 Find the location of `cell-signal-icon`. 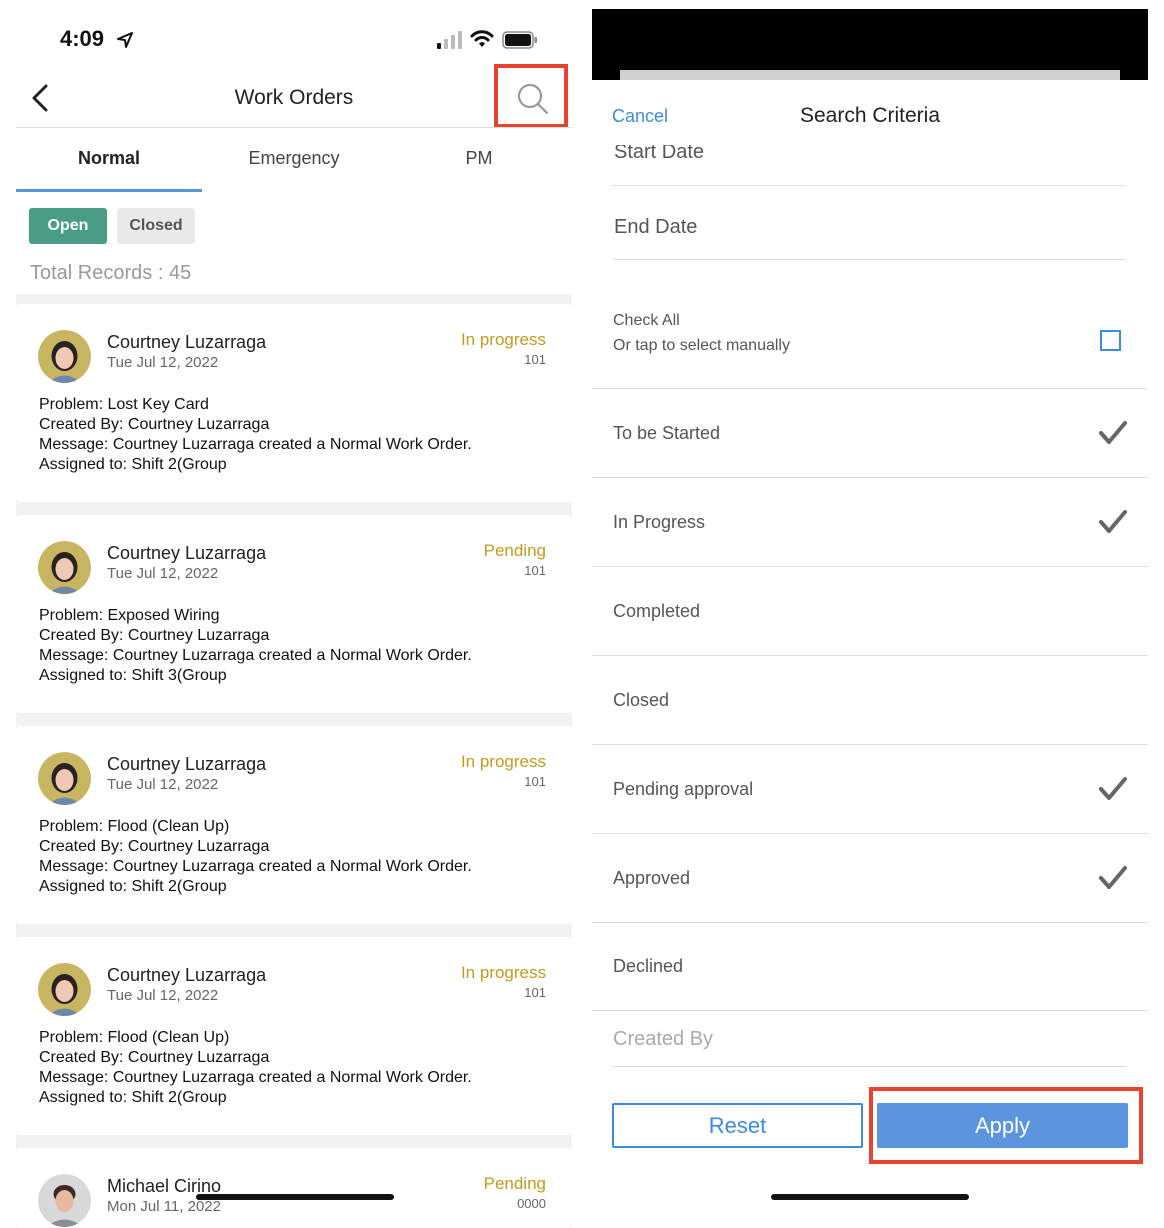

cell-signal-icon is located at coordinates (449, 40).